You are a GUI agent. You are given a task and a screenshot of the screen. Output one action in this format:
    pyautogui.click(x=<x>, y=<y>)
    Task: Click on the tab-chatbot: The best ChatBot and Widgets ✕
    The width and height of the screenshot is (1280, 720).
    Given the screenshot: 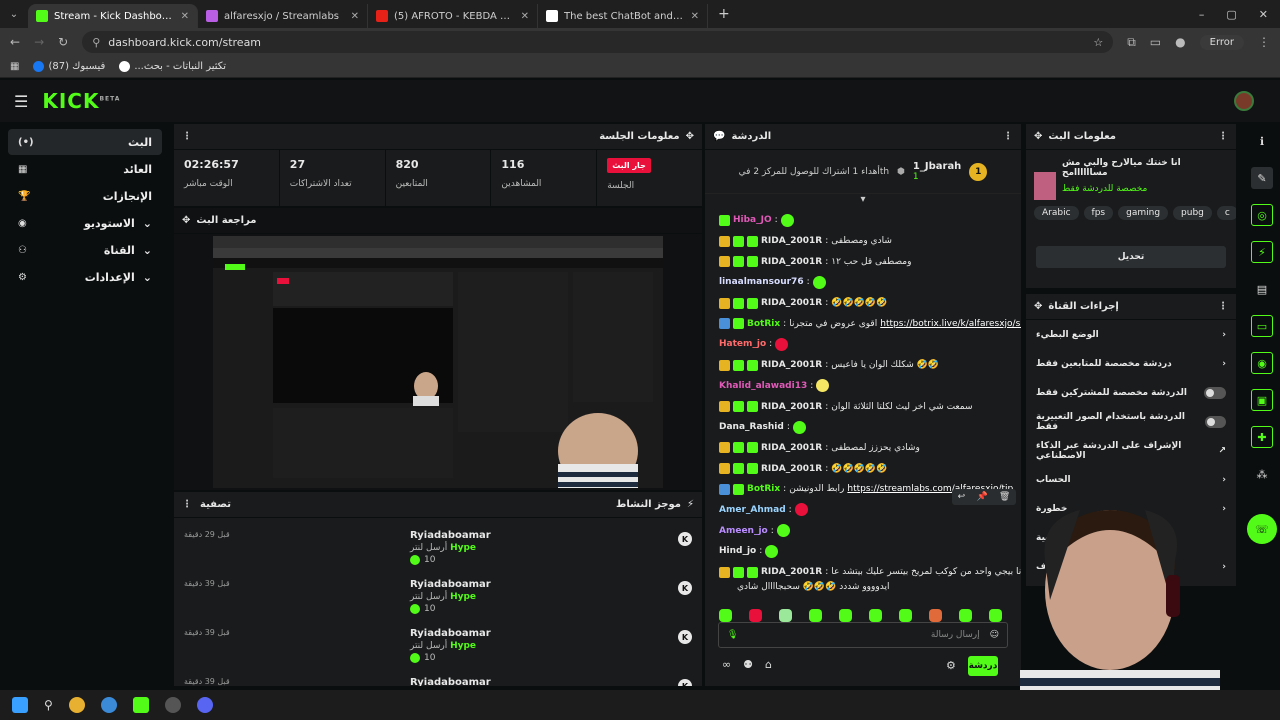 What is the action you would take?
    pyautogui.click(x=623, y=16)
    